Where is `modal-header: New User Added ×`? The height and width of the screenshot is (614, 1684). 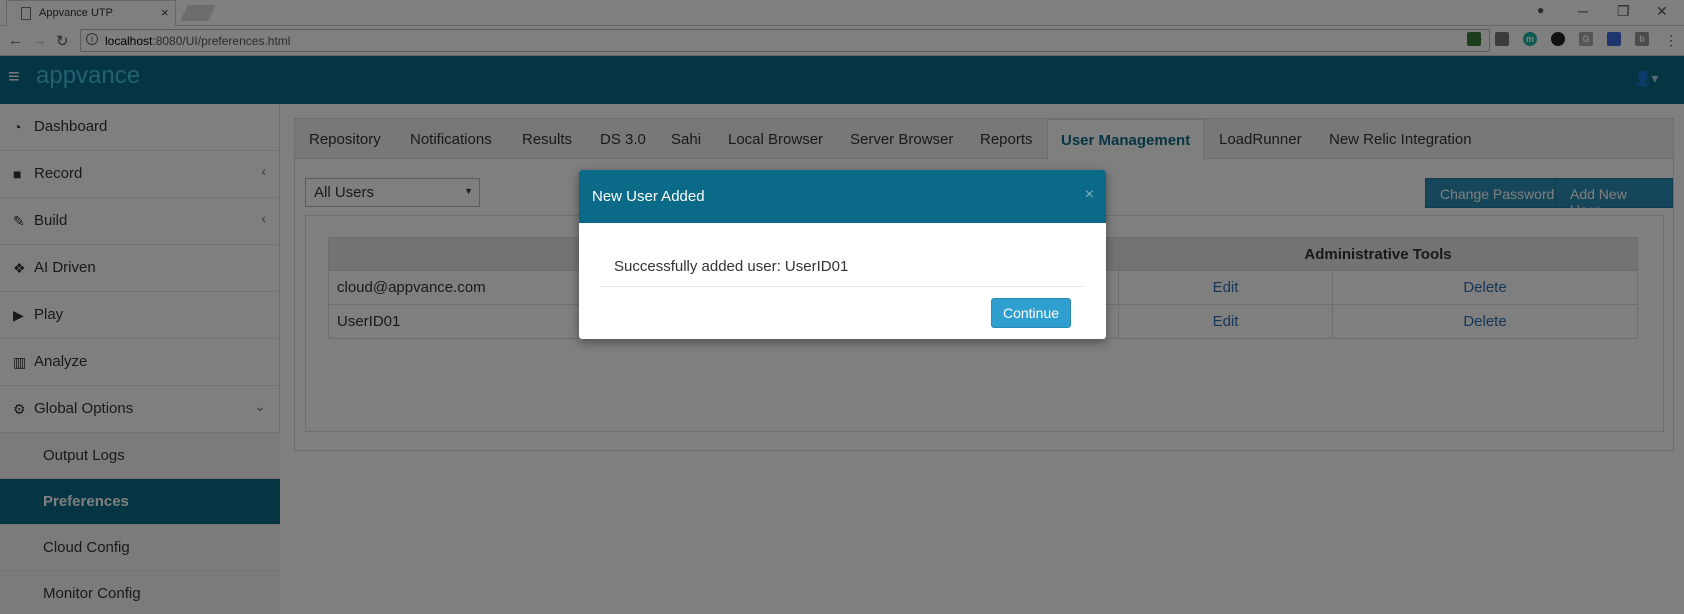 modal-header: New User Added × is located at coordinates (842, 196).